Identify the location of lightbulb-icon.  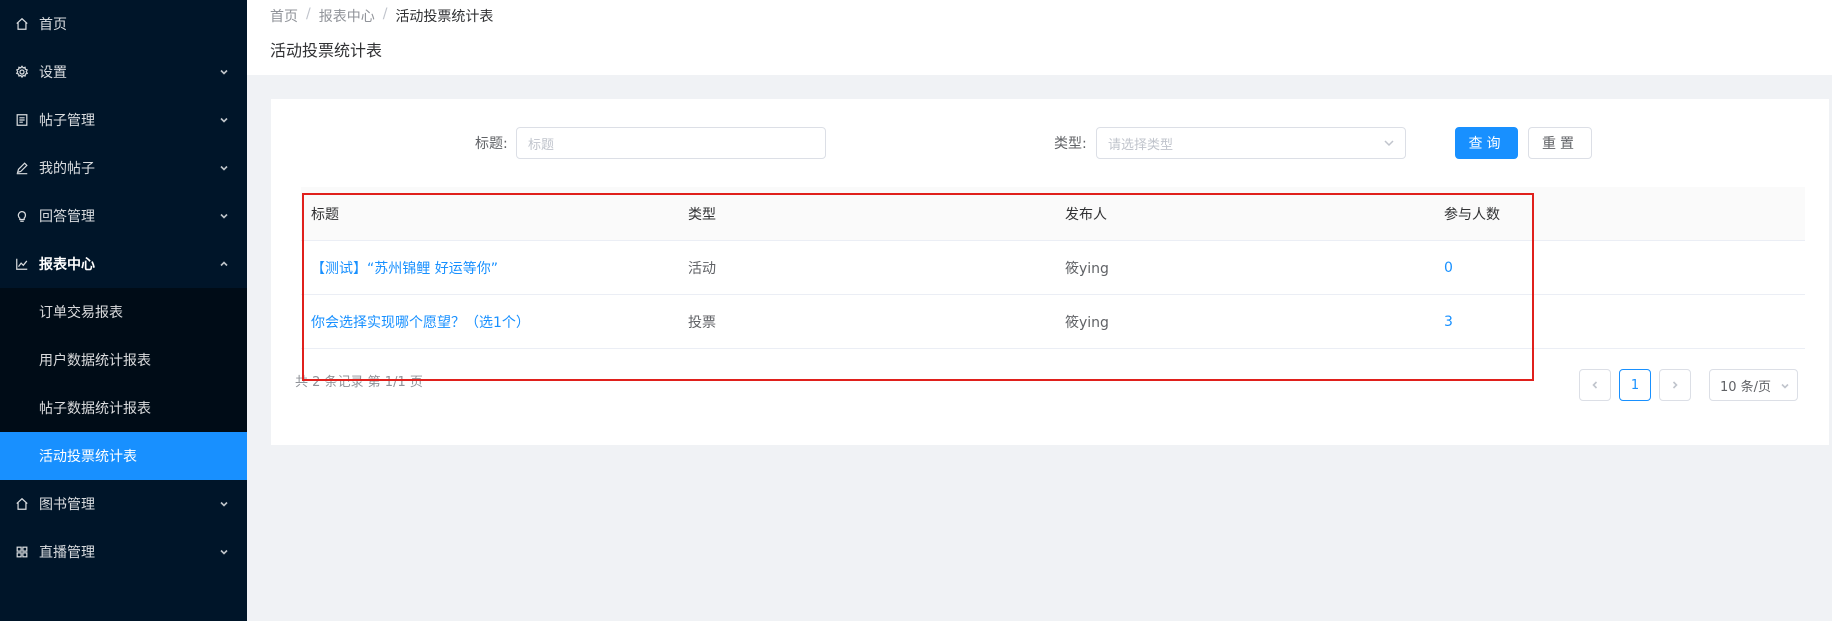
(22, 216).